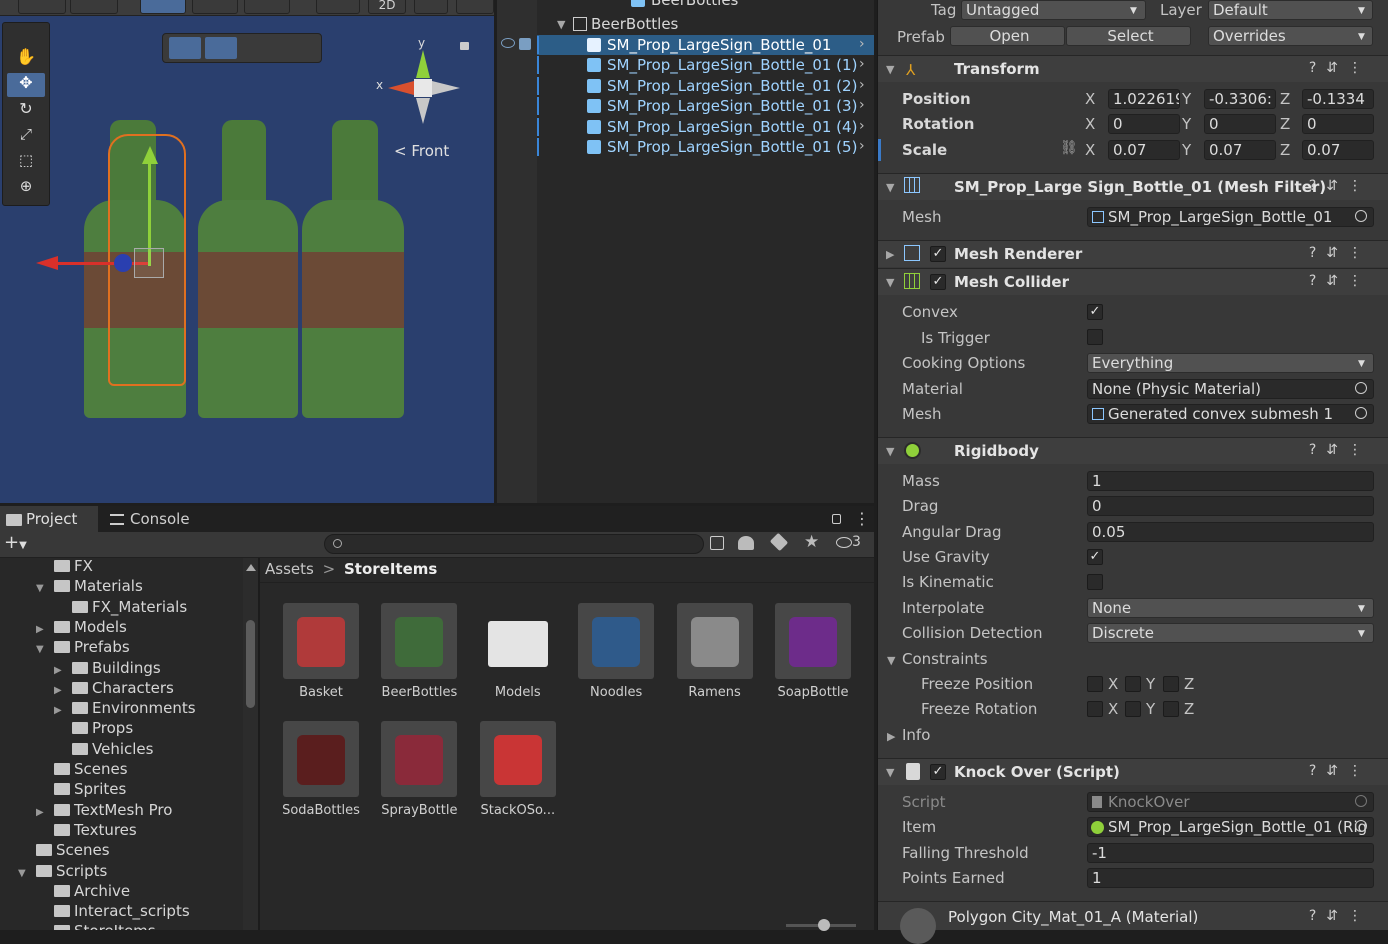 The image size is (1388, 944). Describe the element at coordinates (83, 891) in the screenshot. I see `tree-item: Archive` at that location.